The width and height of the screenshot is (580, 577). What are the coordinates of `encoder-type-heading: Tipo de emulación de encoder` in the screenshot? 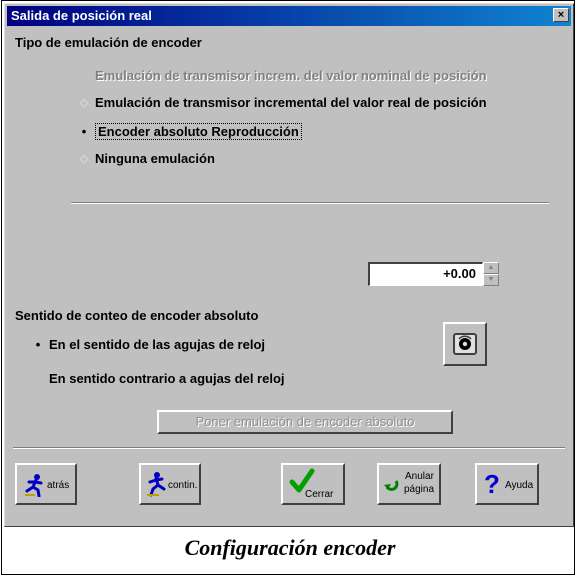 It's located at (108, 42).